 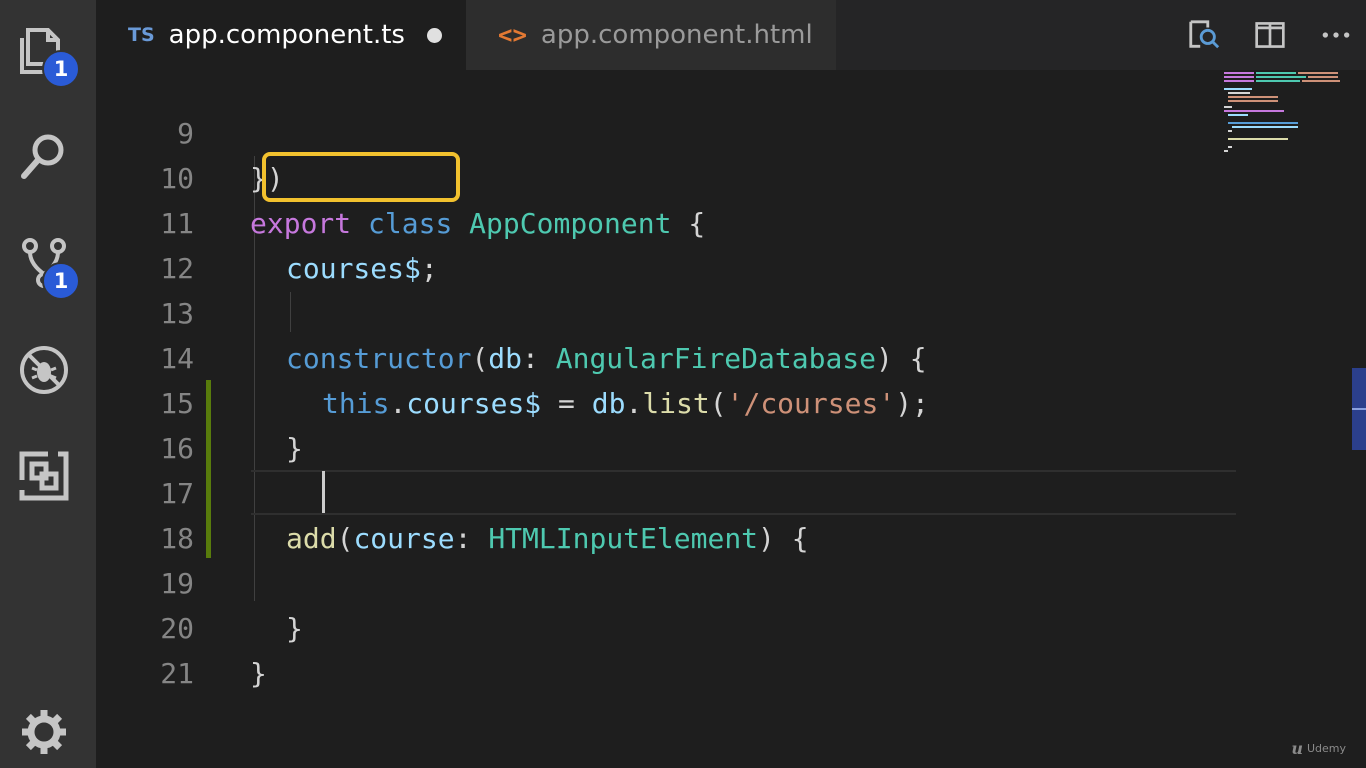 I want to click on gear-icon, so click(x=44, y=732).